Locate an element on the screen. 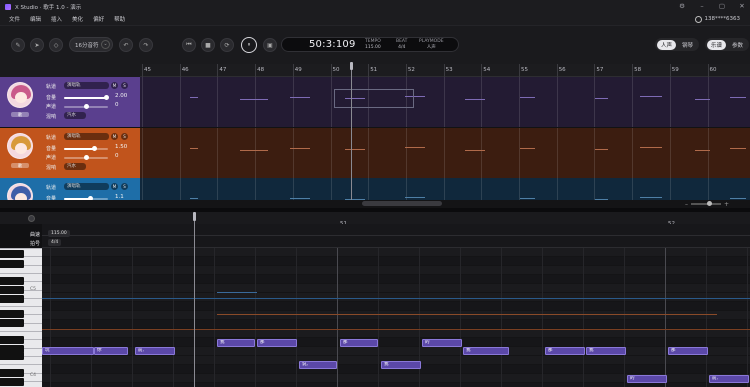 Image resolution: width=750 pixels, height=387 pixels. seg-params: 参数 is located at coordinates (737, 45).